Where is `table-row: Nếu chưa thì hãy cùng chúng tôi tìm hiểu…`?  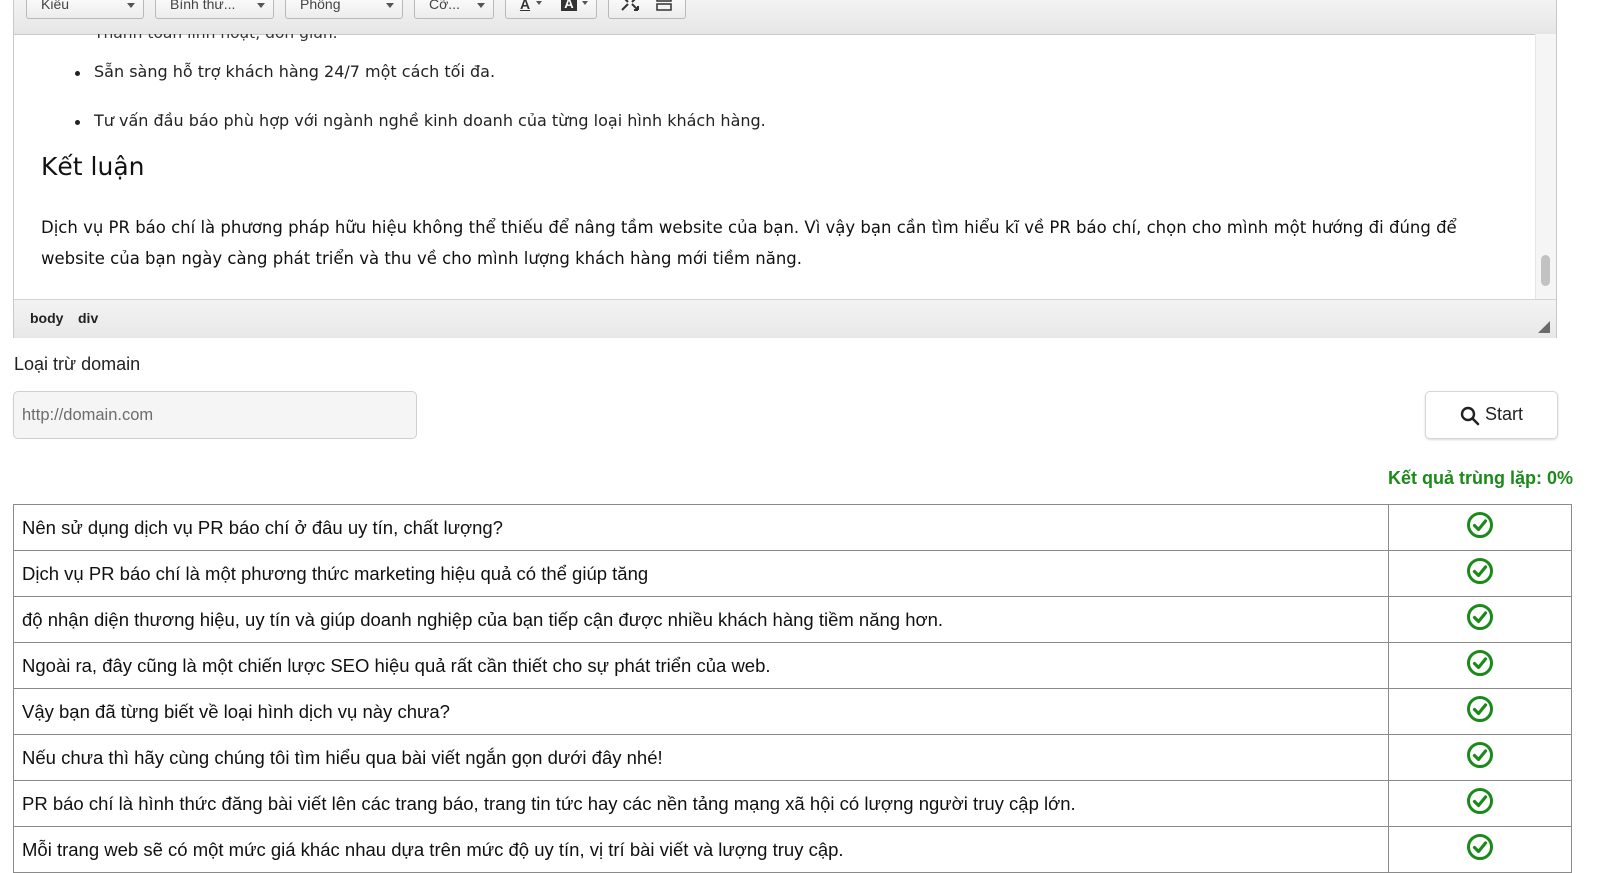
table-row: Nếu chưa thì hãy cùng chúng tôi tìm hiểu… is located at coordinates (792, 757).